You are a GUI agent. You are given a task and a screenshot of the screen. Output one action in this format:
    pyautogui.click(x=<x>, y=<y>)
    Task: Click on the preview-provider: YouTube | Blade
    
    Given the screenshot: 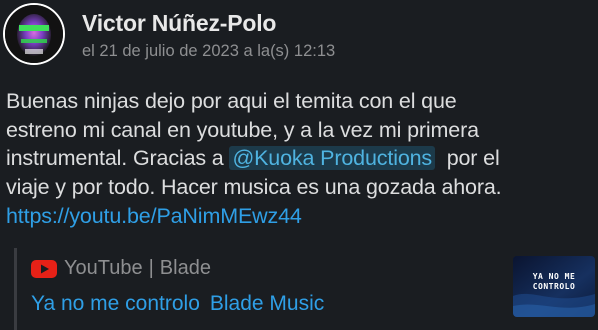 What is the action you would take?
    pyautogui.click(x=121, y=268)
    